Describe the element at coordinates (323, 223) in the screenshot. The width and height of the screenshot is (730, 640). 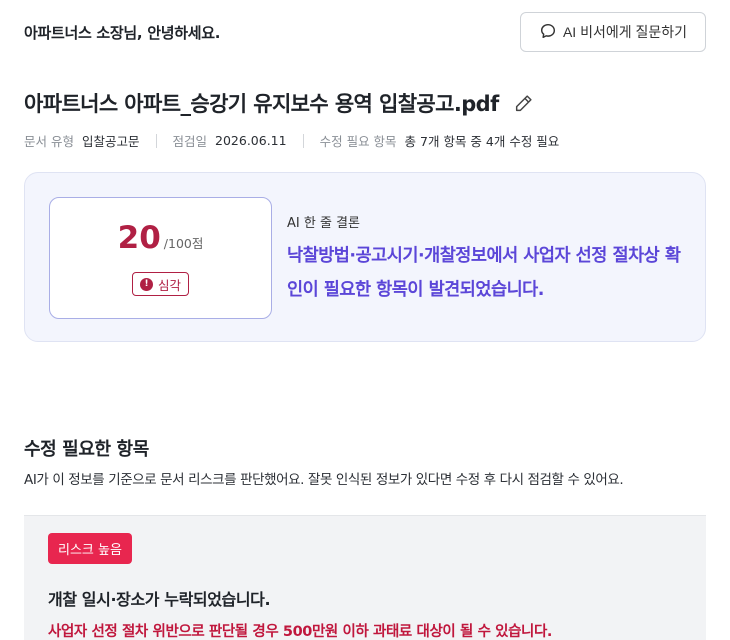
I see `ai-conclusion-label: AI 한 줄 결론` at that location.